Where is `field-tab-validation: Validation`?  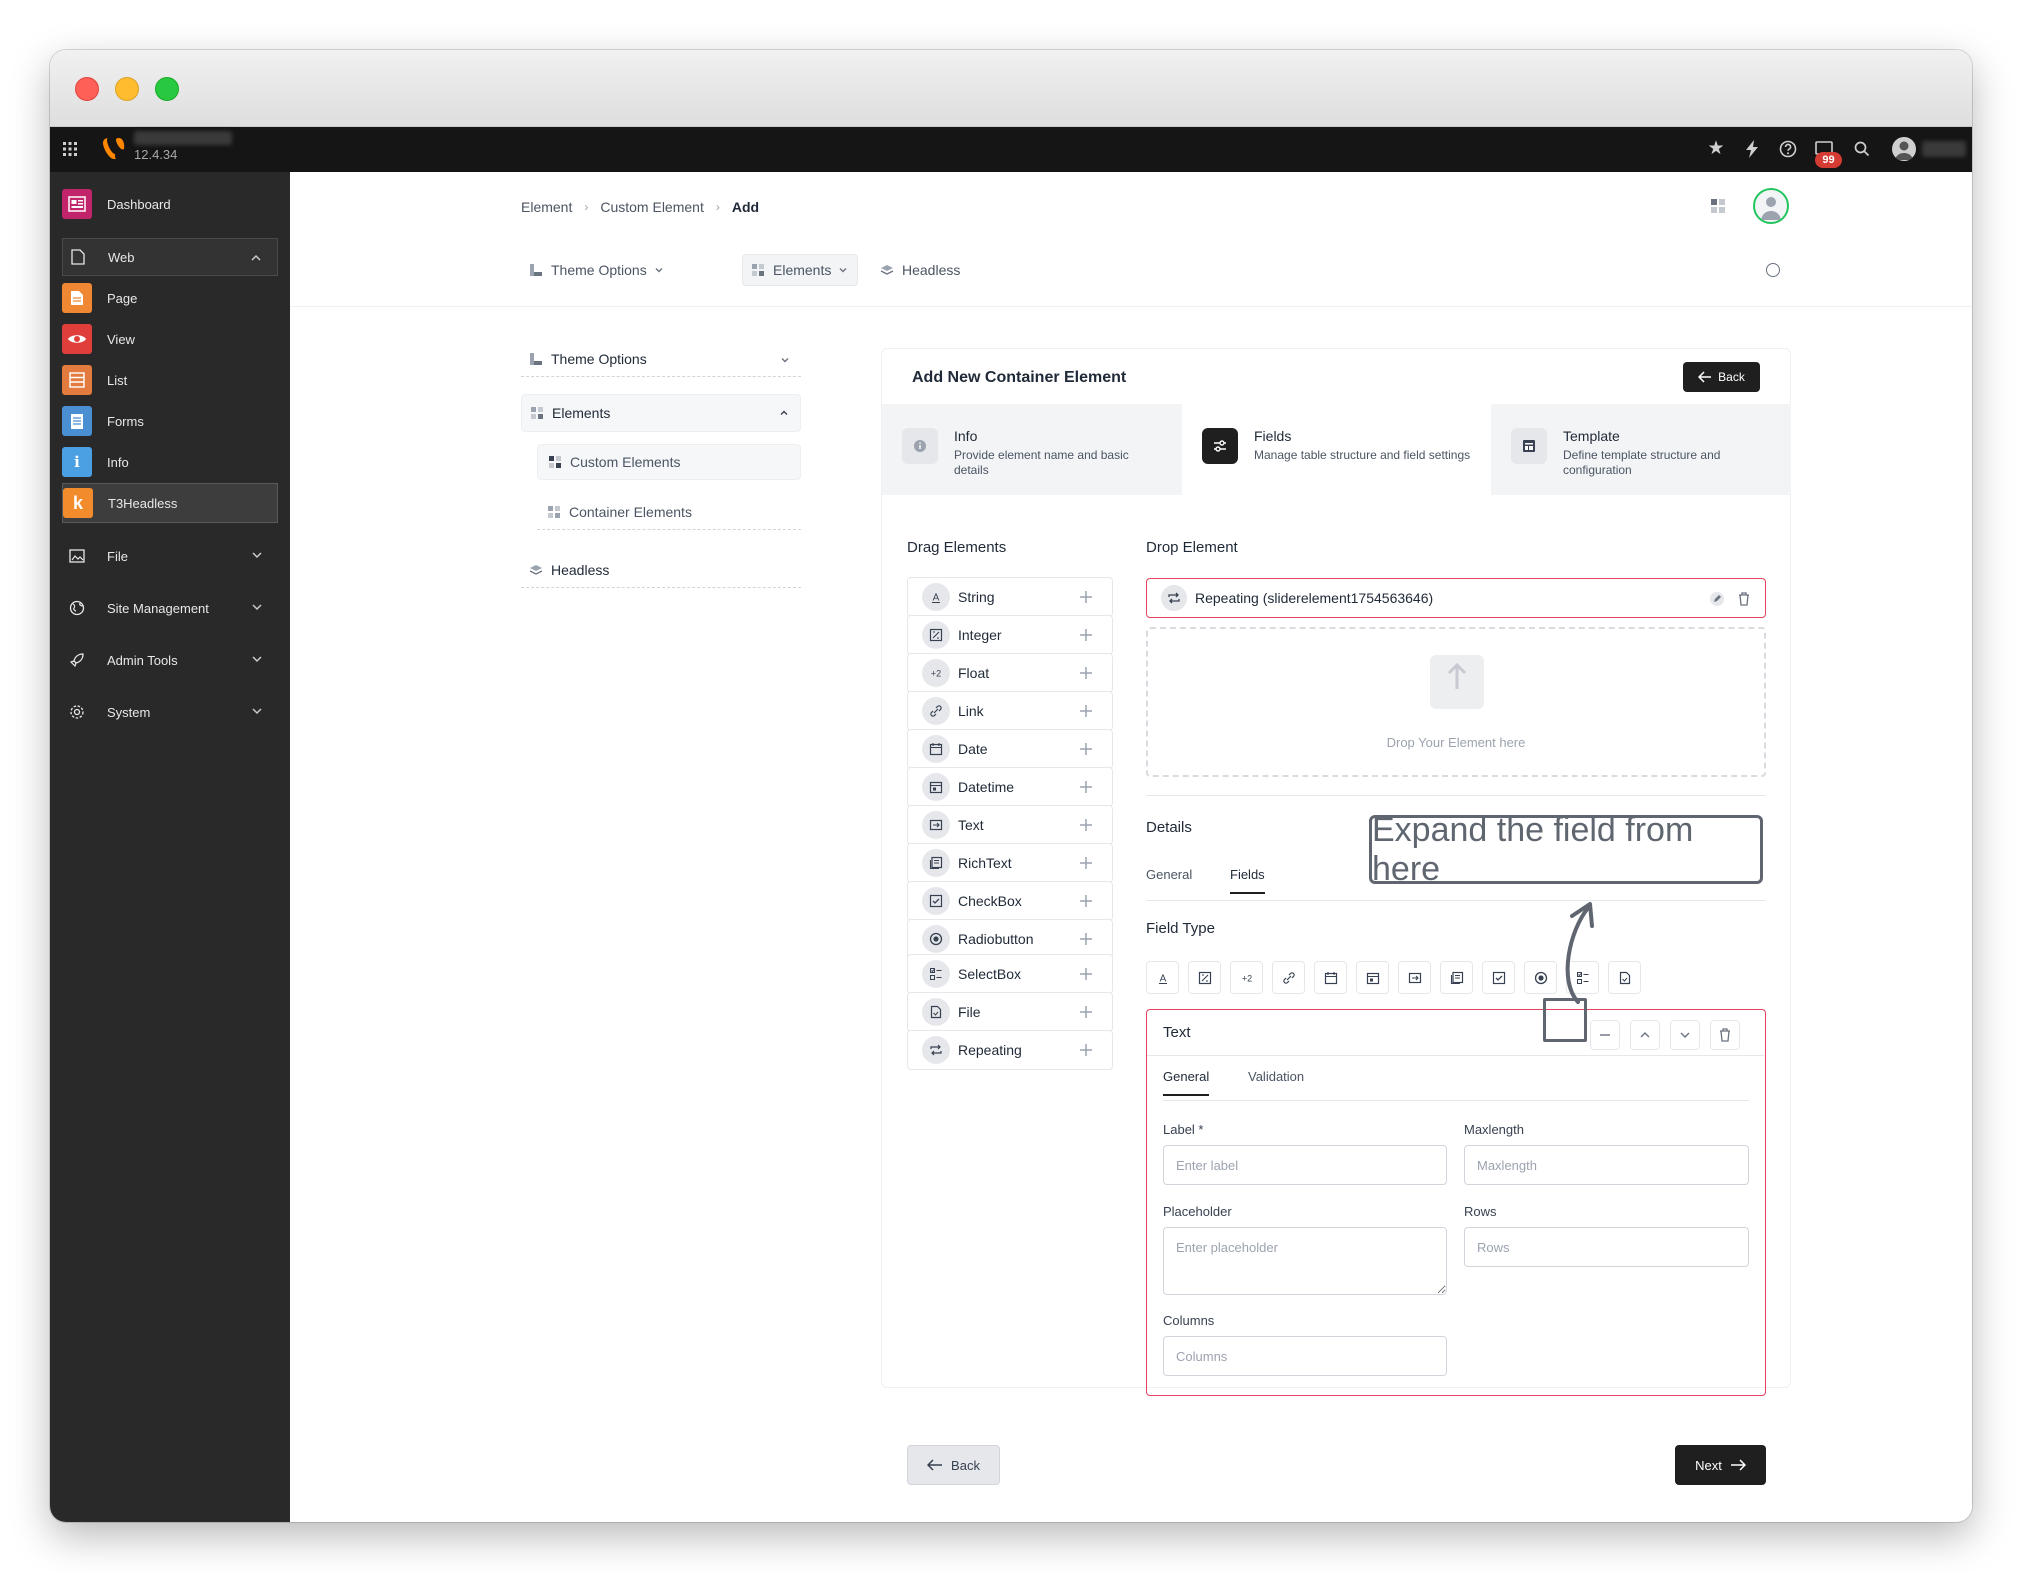 field-tab-validation: Validation is located at coordinates (1276, 1076).